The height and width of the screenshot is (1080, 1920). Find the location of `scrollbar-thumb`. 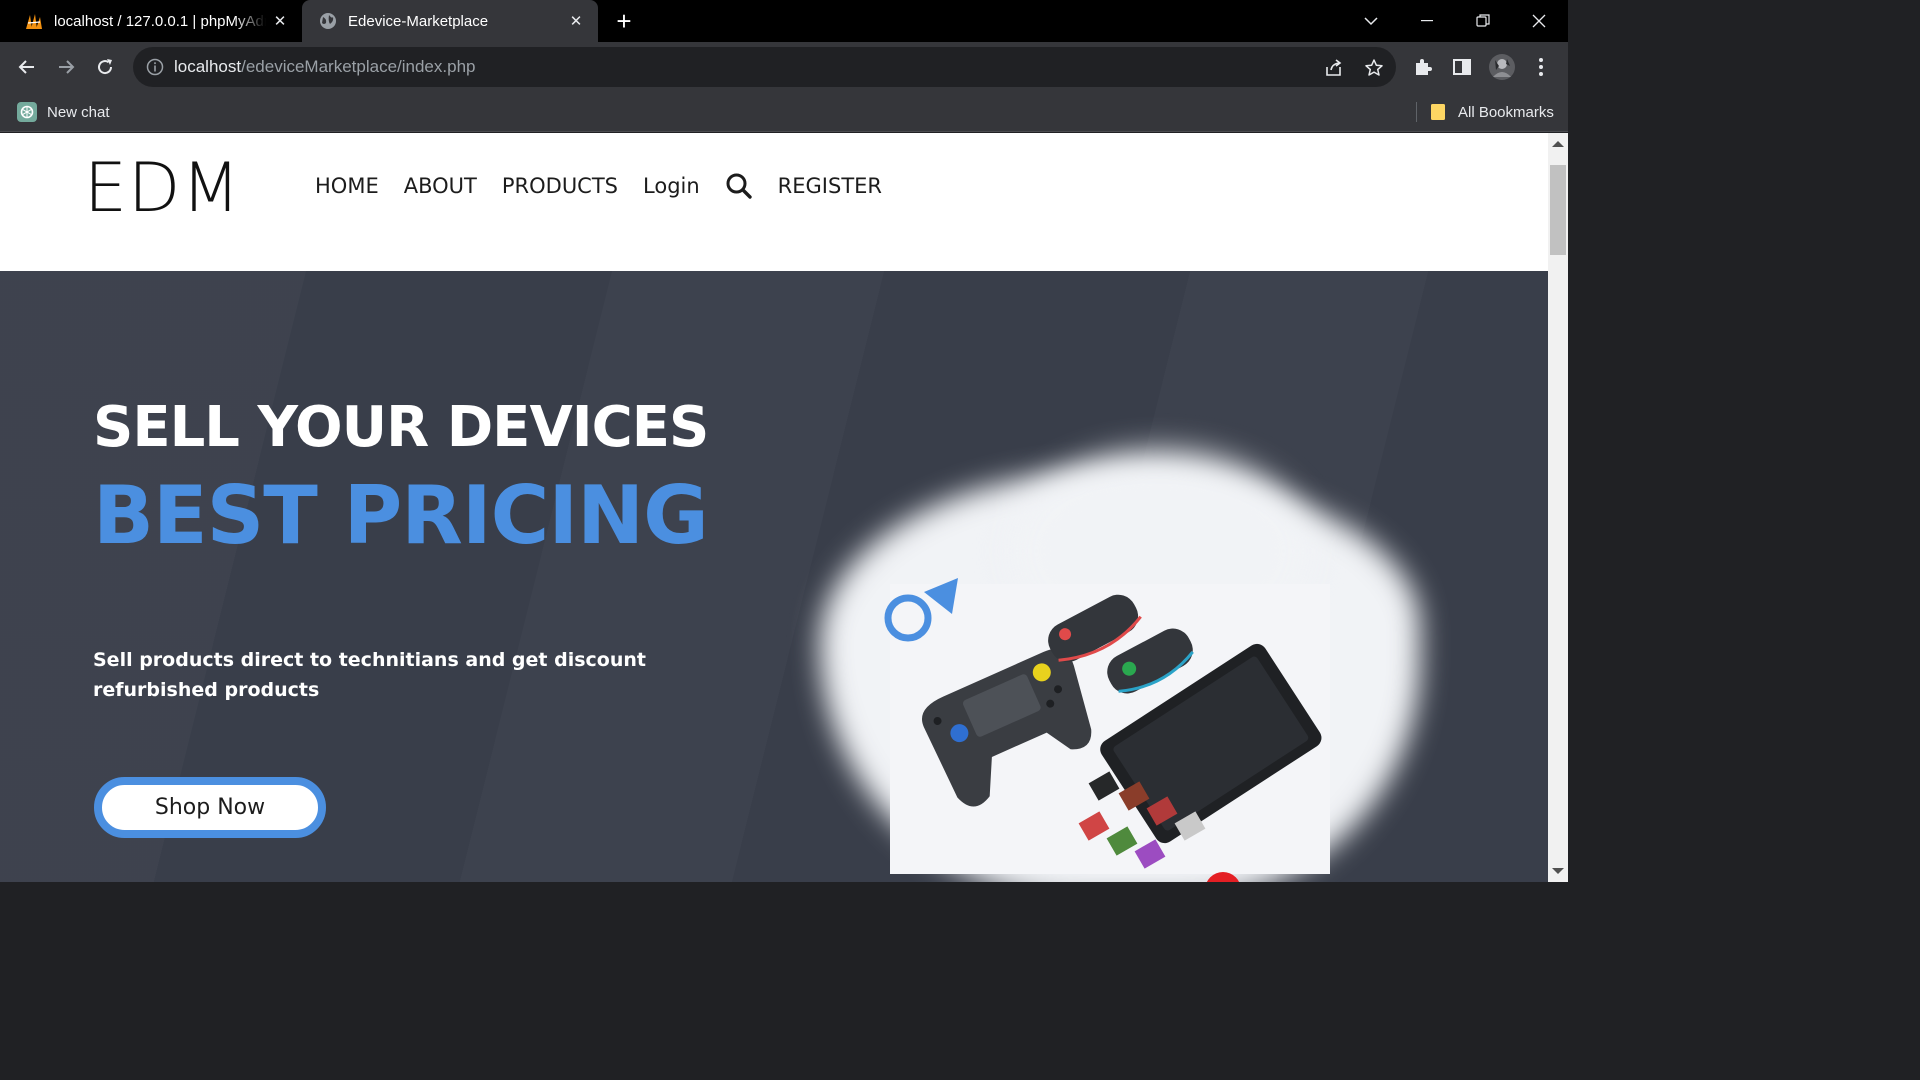

scrollbar-thumb is located at coordinates (1558, 210).